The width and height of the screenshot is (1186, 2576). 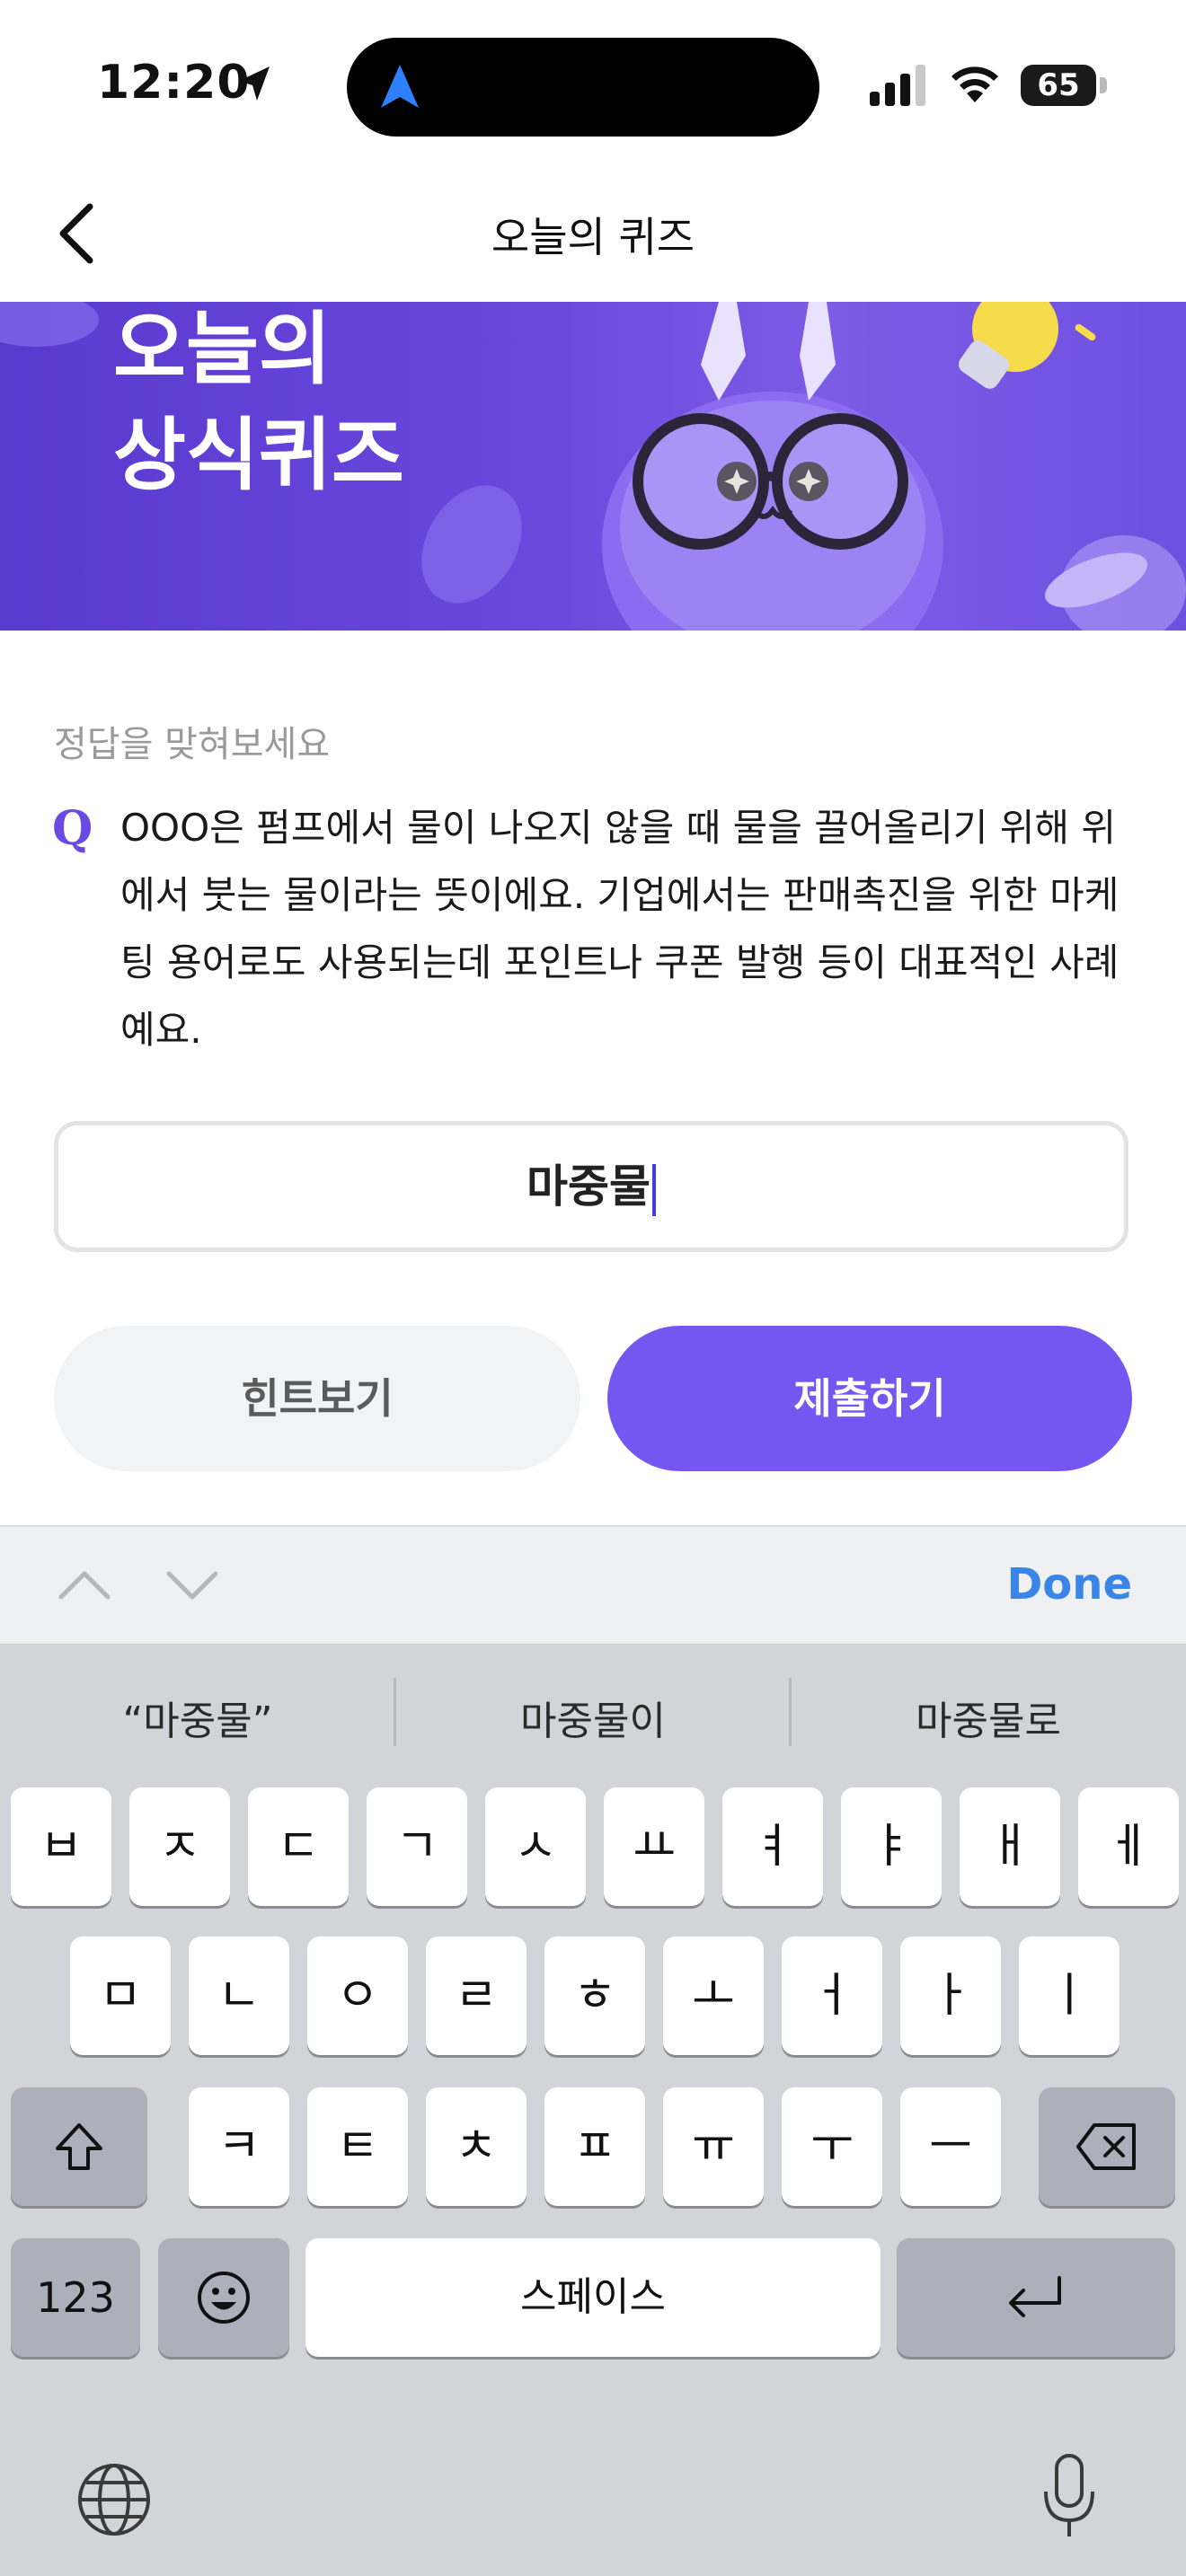 I want to click on chevron-up-icon, so click(x=84, y=1585).